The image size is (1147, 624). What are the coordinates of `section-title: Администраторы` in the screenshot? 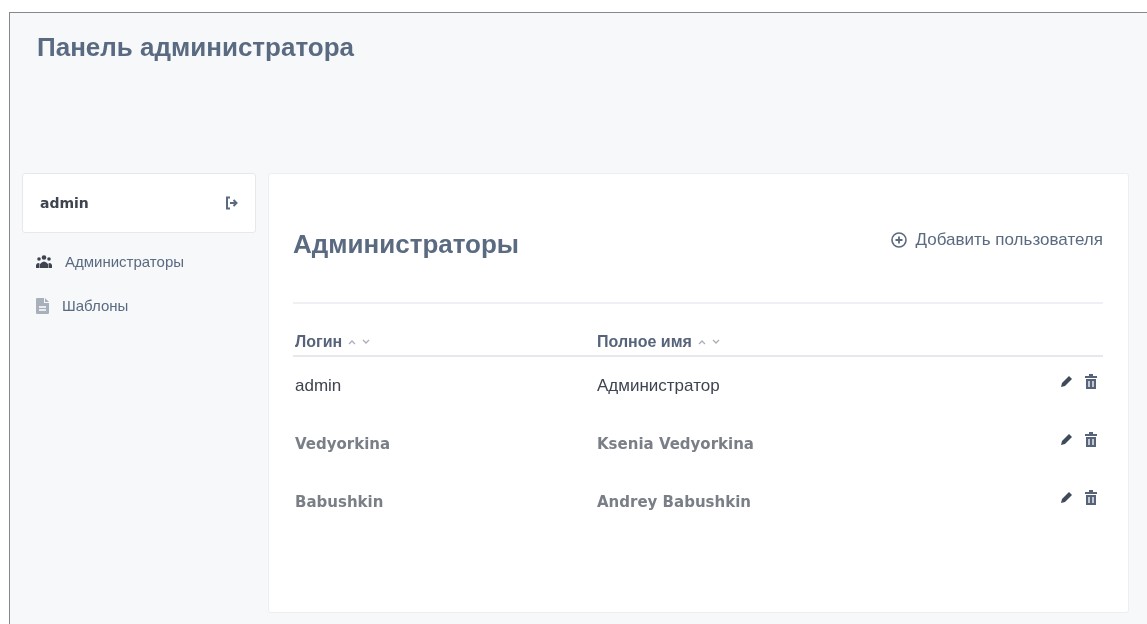 It's located at (406, 244).